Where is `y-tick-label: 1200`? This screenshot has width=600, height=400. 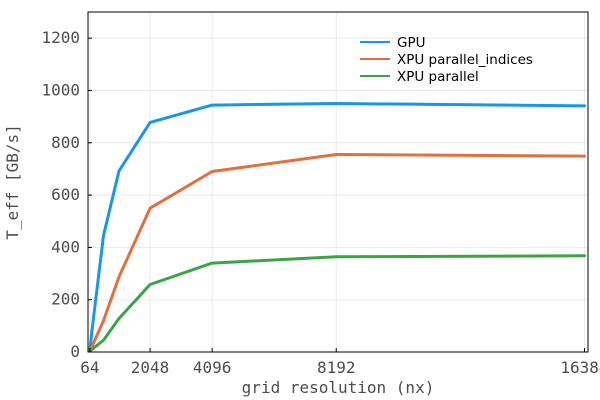
y-tick-label: 1200 is located at coordinates (60, 37).